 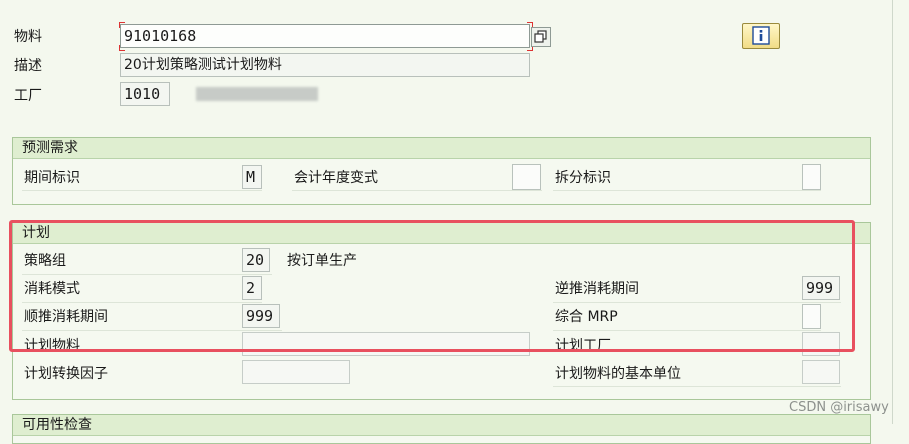 I want to click on availability-check-group: 可用性检查, so click(x=441, y=429).